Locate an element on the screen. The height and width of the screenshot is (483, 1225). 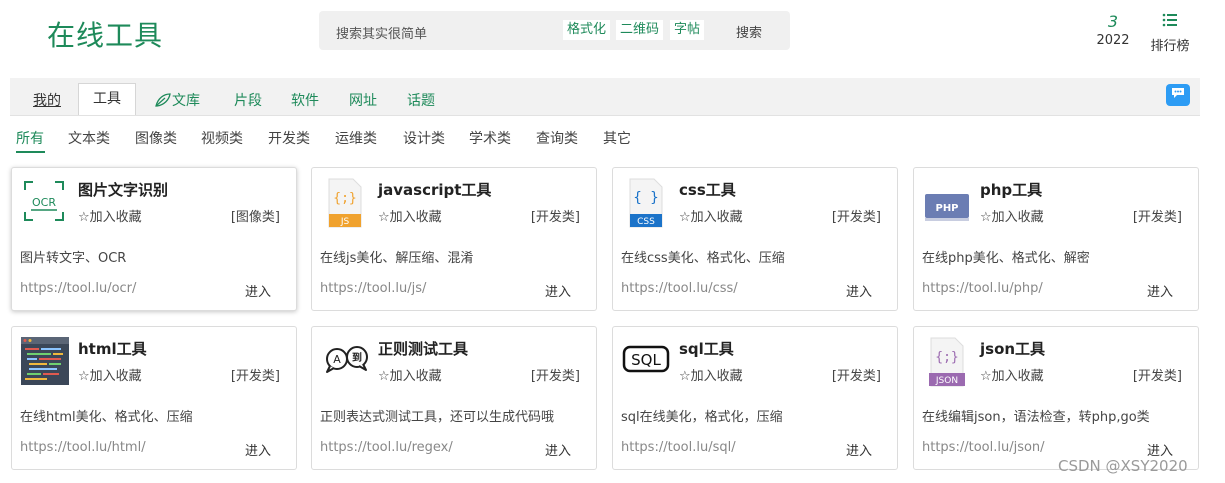
sql-icon: SQL is located at coordinates (646, 360).